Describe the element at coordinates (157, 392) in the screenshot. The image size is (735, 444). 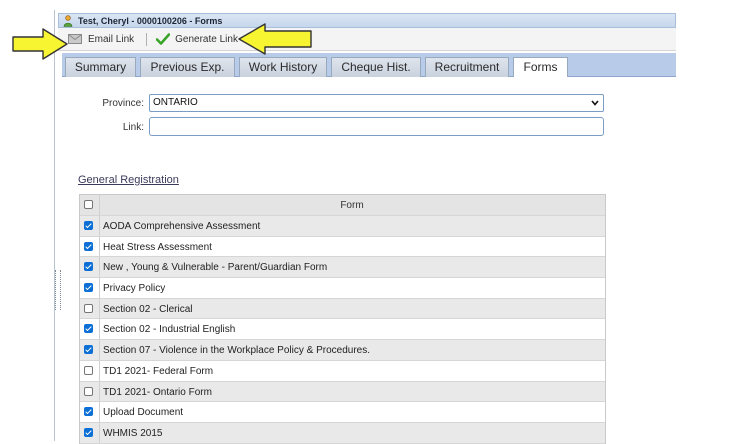
I see `form-name: TD1 2021- Ontario Form` at that location.